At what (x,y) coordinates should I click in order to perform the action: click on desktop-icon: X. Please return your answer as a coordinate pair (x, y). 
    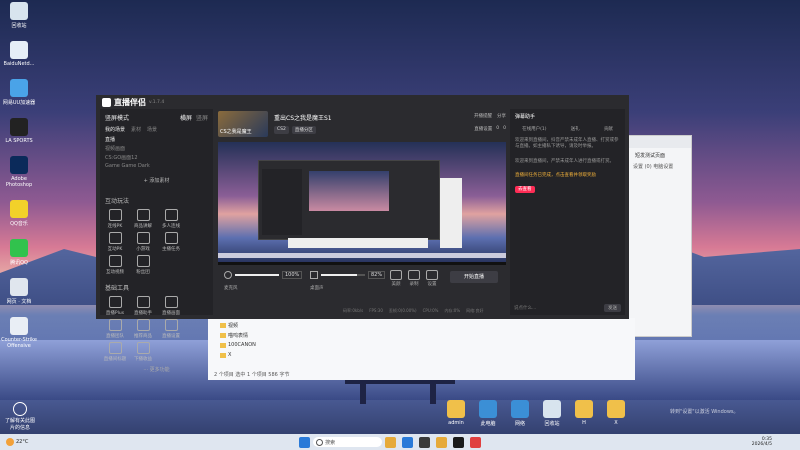
    Looking at the image, I should click on (616, 413).